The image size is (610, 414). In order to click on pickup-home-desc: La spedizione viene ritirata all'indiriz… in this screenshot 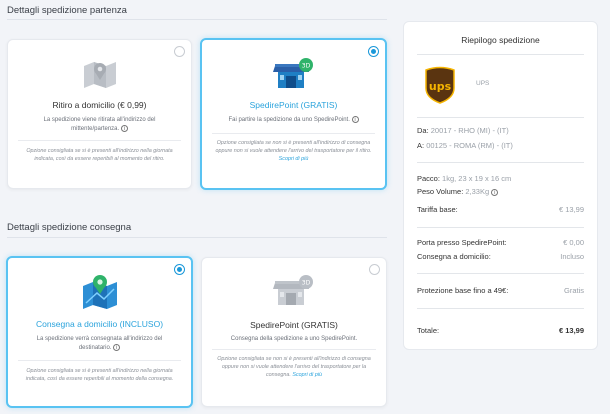, I will do `click(99, 124)`.